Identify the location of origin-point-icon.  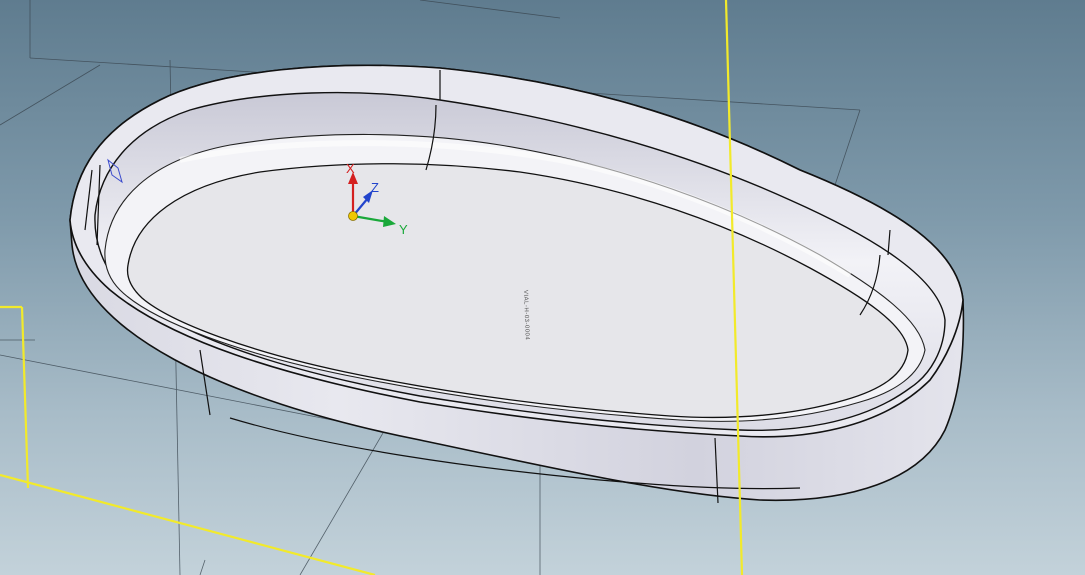
(353, 216).